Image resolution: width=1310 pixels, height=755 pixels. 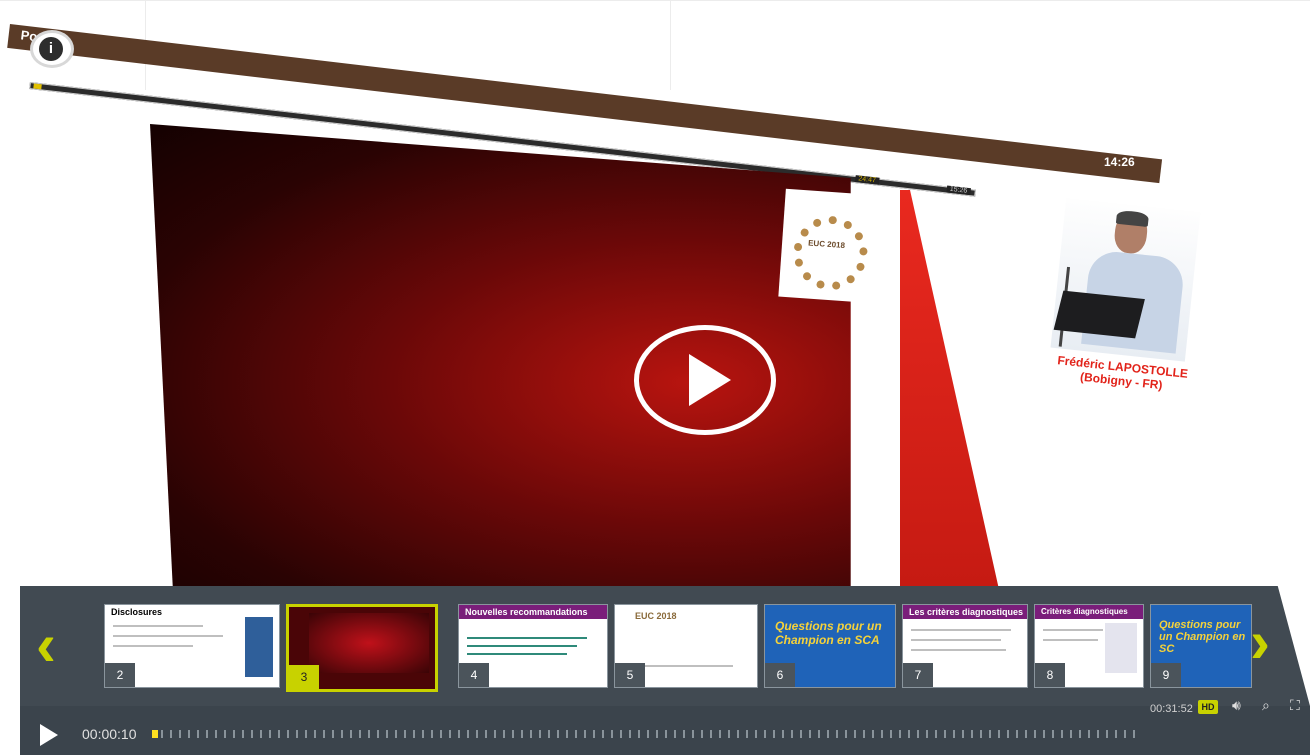 I want to click on slide-thumb-6: Questions pour un Champion en SCA 6, so click(x=830, y=646).